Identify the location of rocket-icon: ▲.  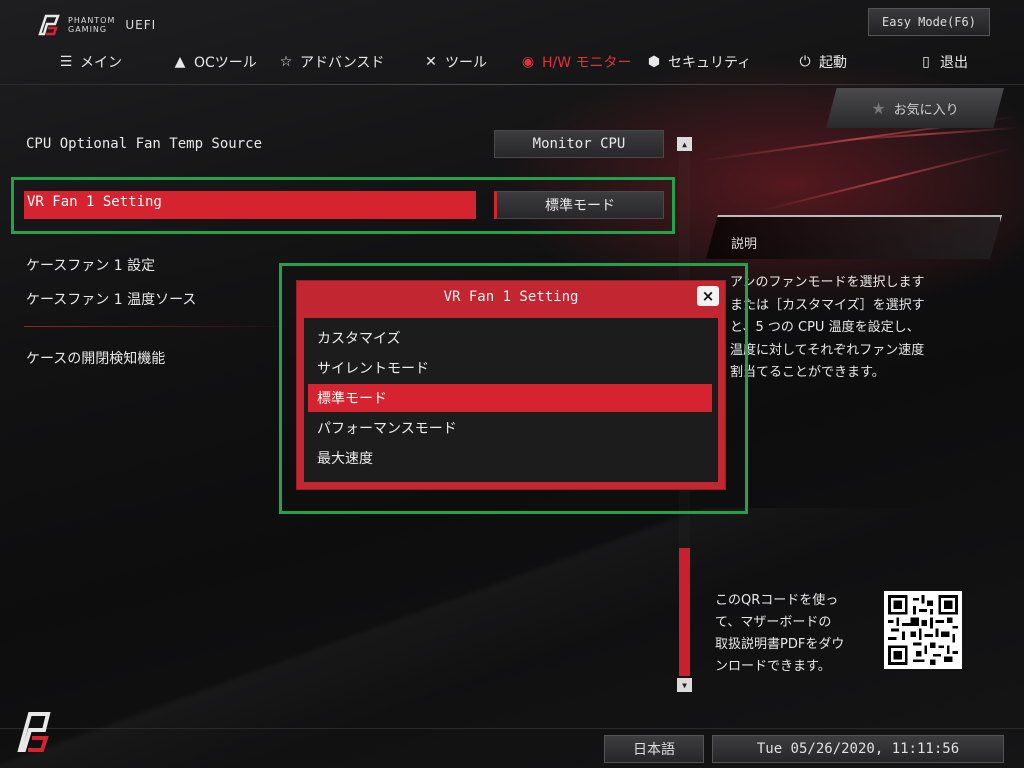
(180, 62).